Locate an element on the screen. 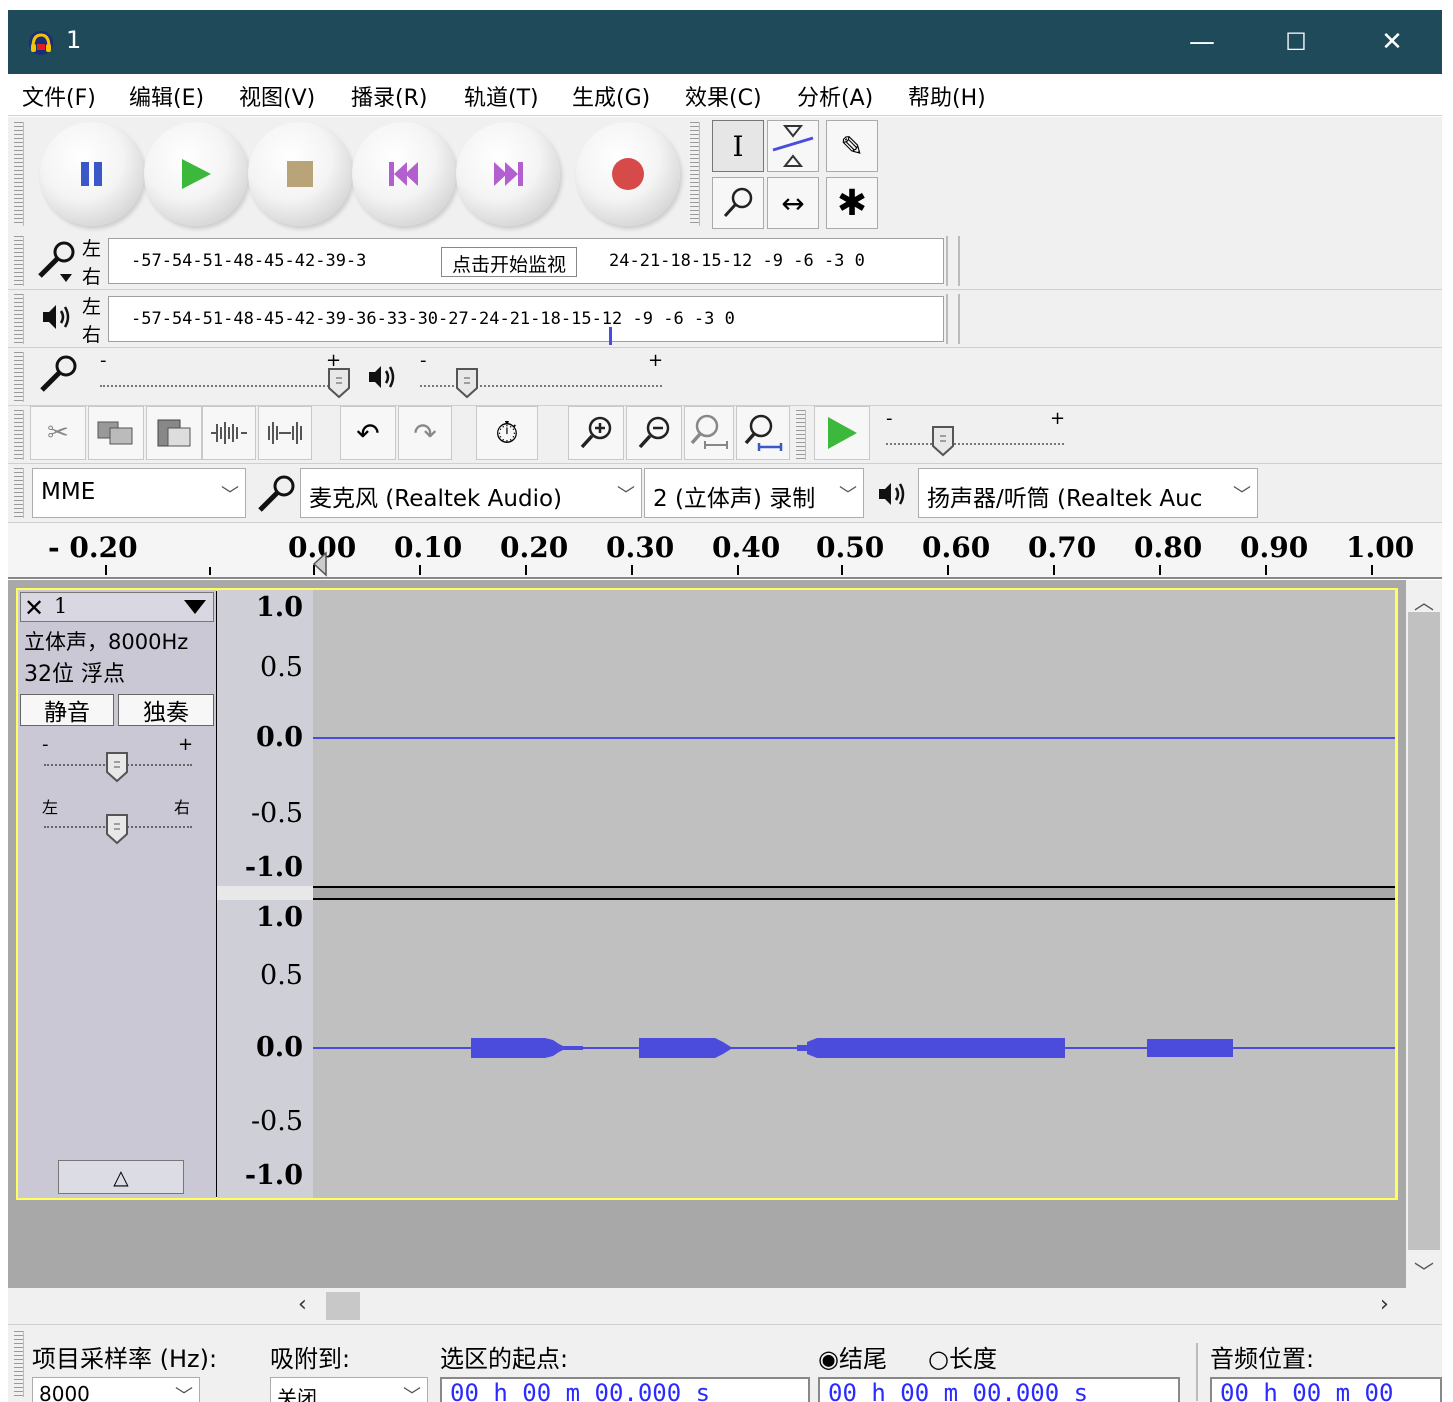 The height and width of the screenshot is (1402, 1453). solo-button: 独奏 is located at coordinates (166, 710).